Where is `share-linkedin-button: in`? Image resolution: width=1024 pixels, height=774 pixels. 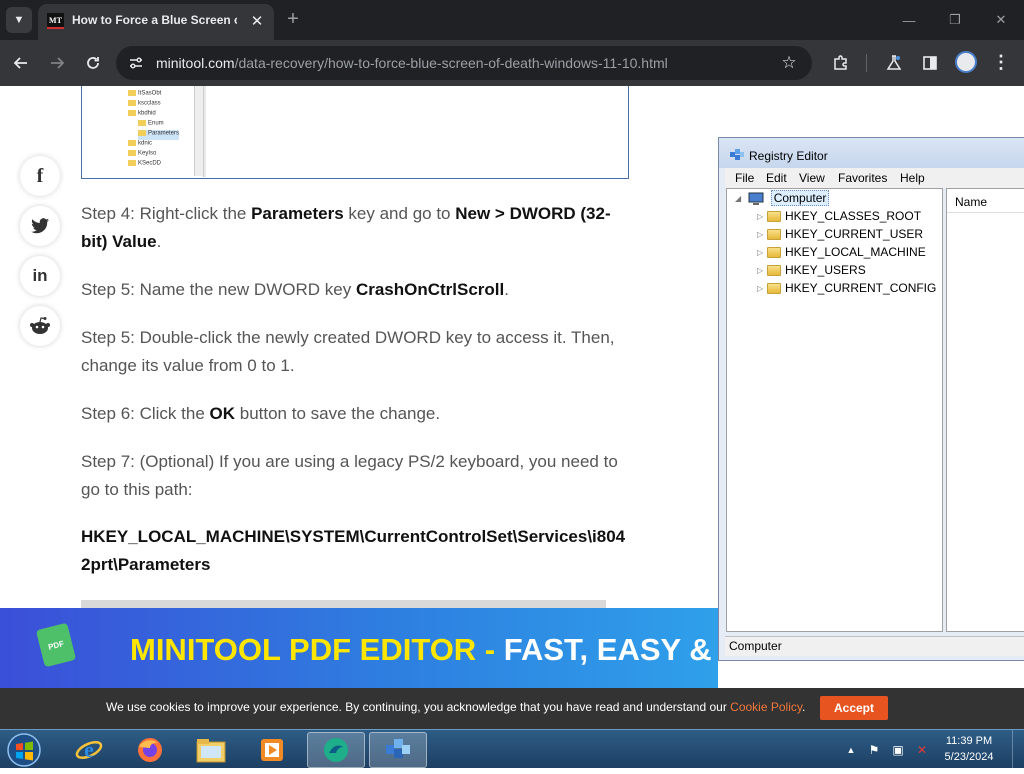 share-linkedin-button: in is located at coordinates (40, 276).